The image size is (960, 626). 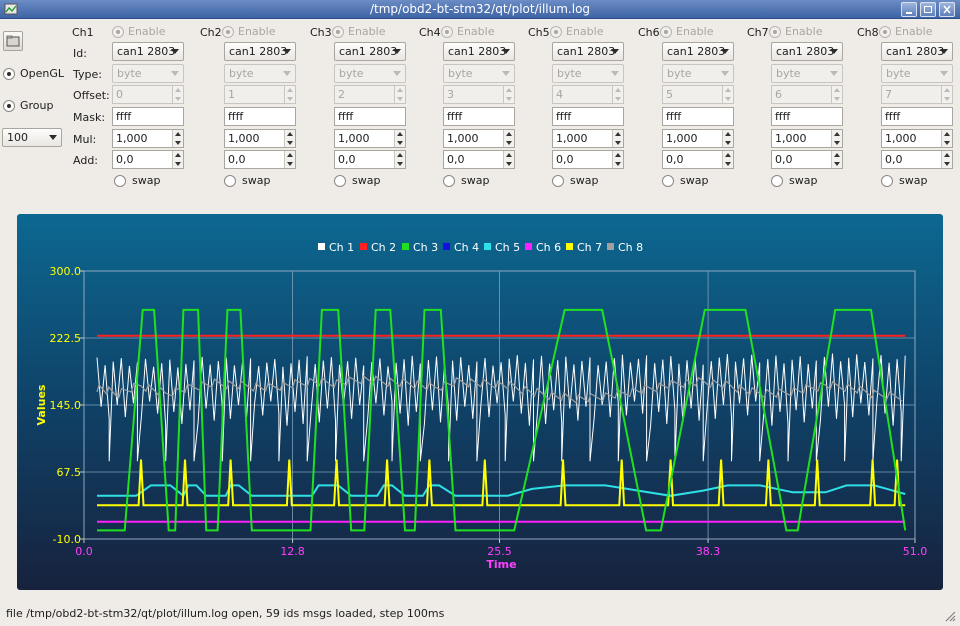 I want to click on channel-name: Ch7, so click(x=758, y=32).